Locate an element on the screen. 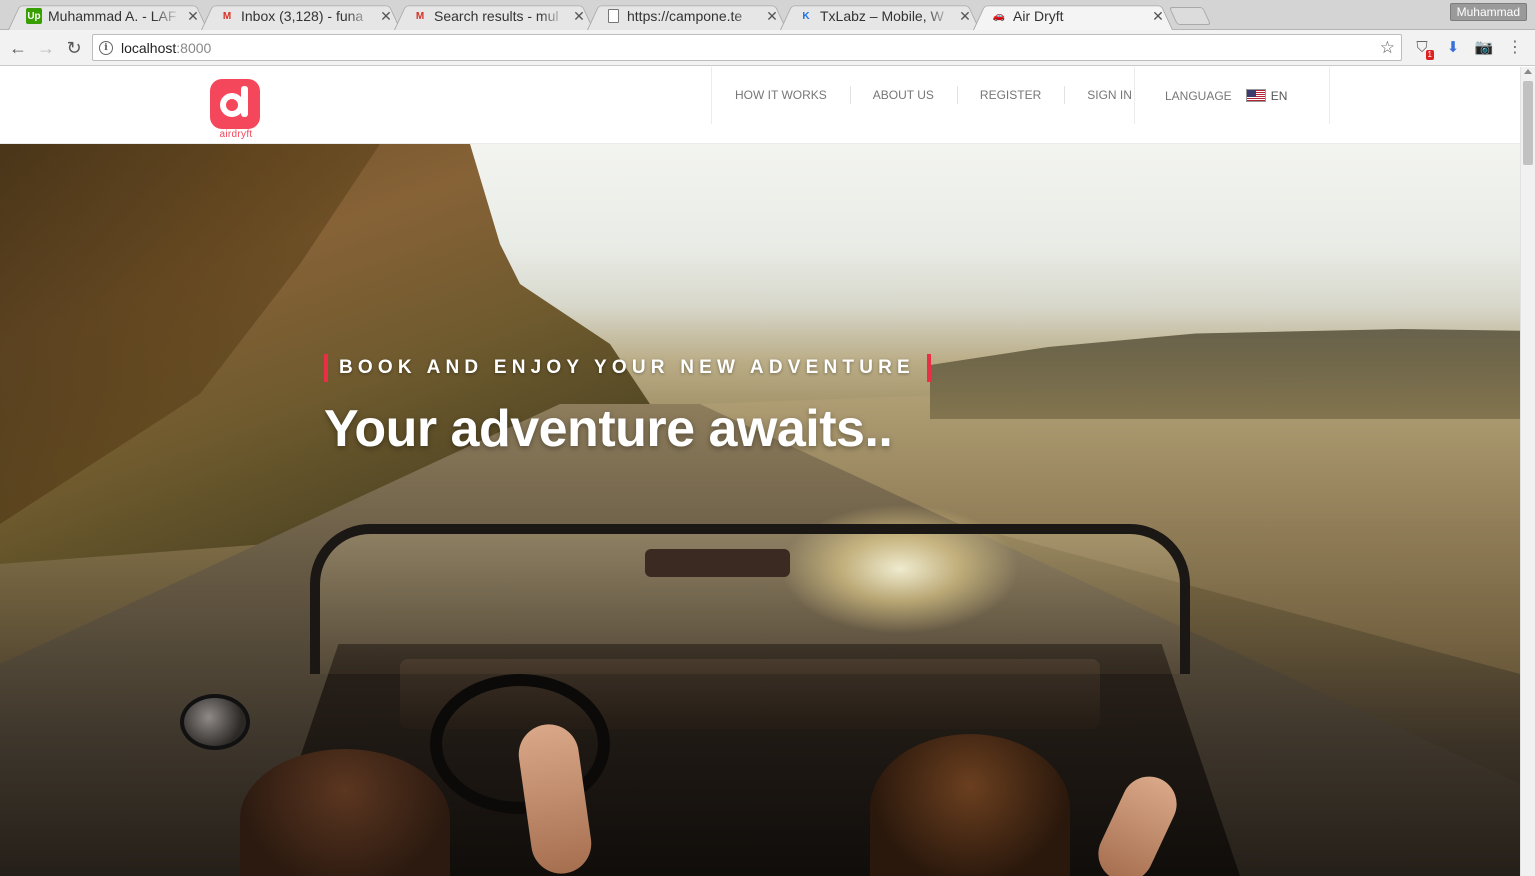 The image size is (1535, 876). new-tab-button is located at coordinates (1190, 16).